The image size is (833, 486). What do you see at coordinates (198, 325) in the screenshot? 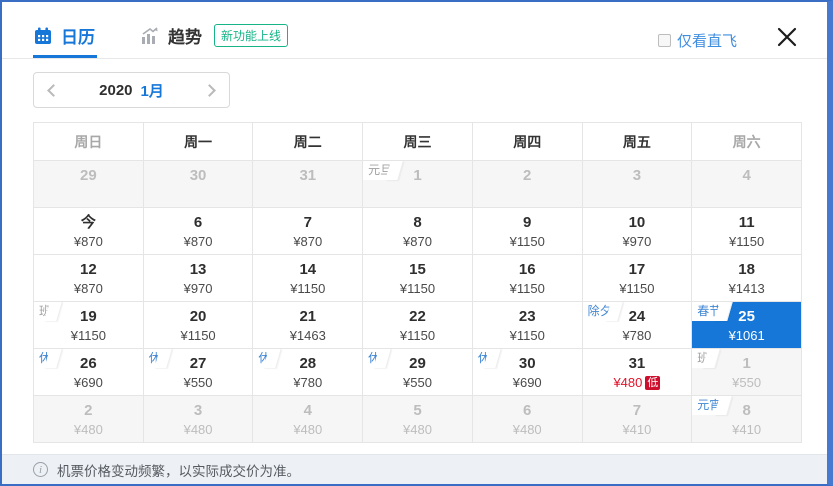
I see `calendar-cell: 20 ¥1150` at bounding box center [198, 325].